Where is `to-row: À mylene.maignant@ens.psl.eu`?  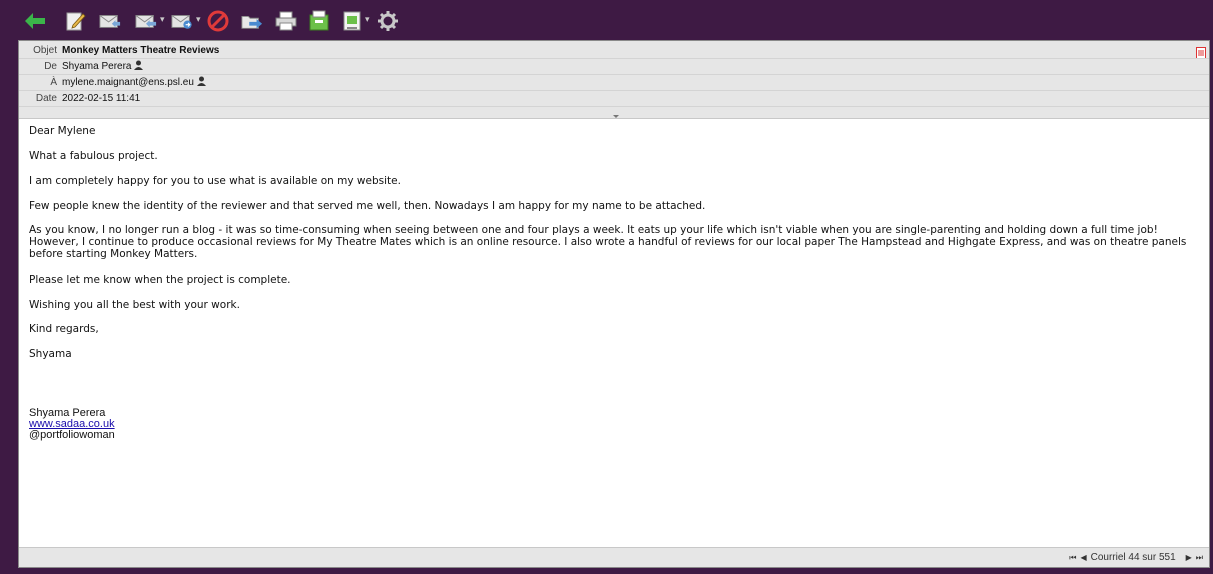
to-row: À mylene.maignant@ens.psl.eu is located at coordinates (614, 82).